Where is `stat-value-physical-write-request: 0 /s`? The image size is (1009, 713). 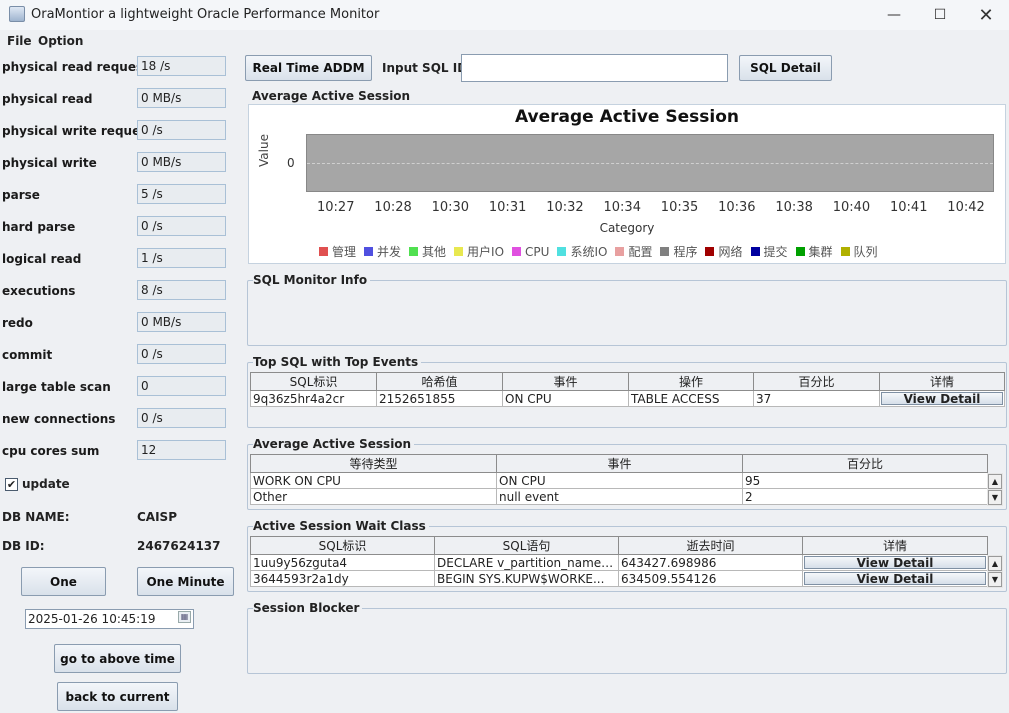 stat-value-physical-write-request: 0 /s is located at coordinates (181, 130).